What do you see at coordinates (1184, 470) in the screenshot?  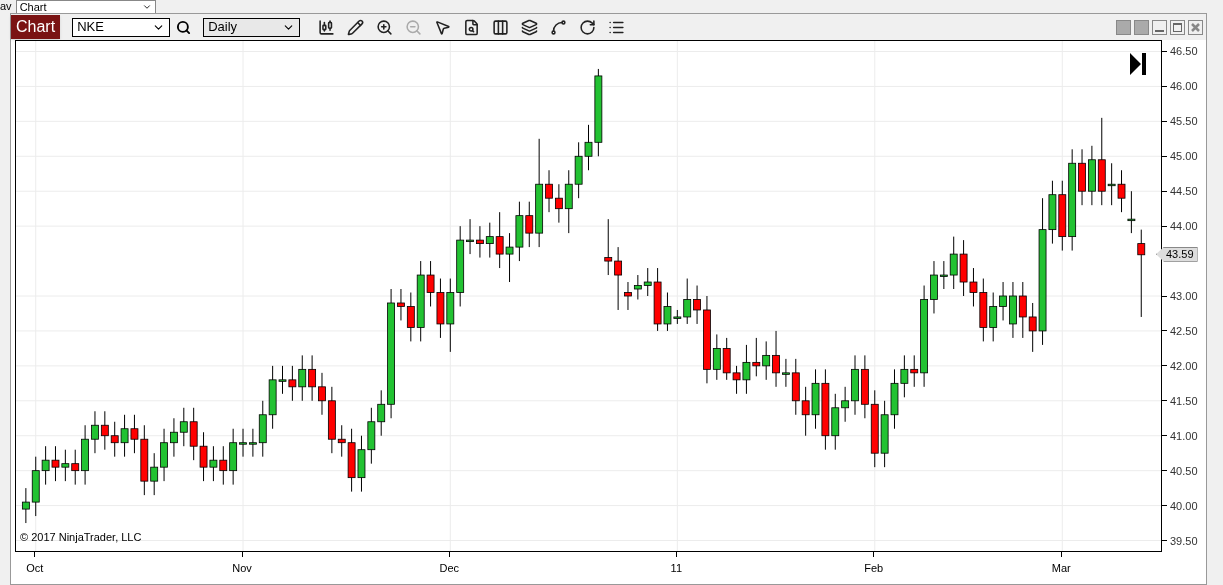 I see `price-tick-label: 40.50` at bounding box center [1184, 470].